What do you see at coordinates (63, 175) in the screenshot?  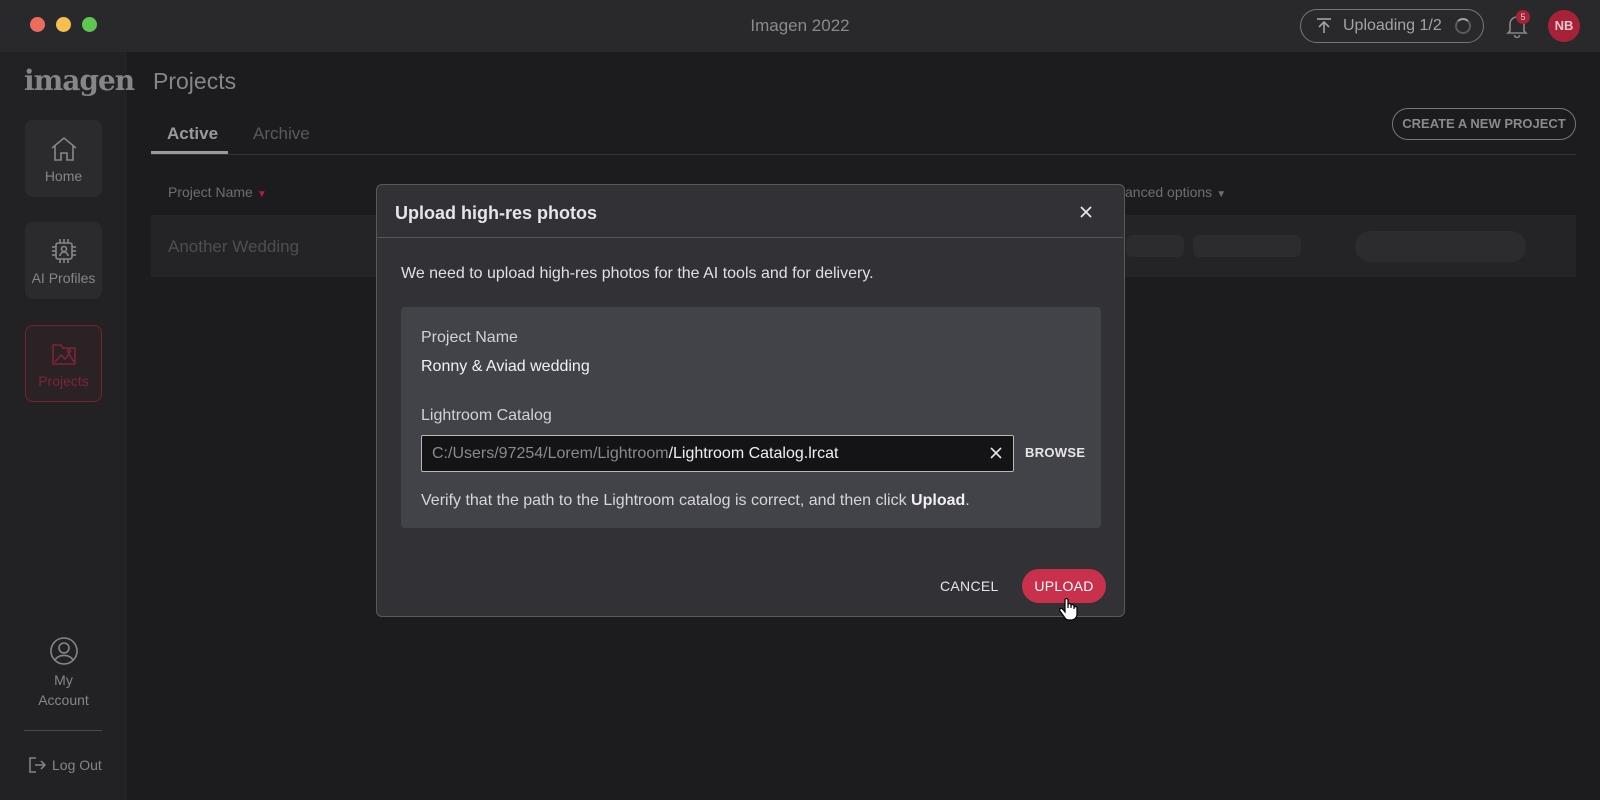 I see `sidebar-item-label: Home` at bounding box center [63, 175].